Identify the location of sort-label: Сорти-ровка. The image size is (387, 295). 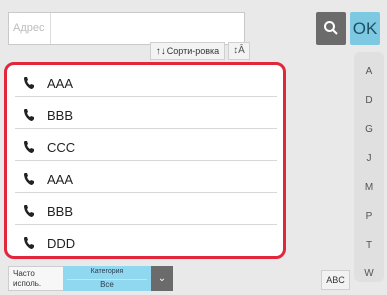
(193, 51).